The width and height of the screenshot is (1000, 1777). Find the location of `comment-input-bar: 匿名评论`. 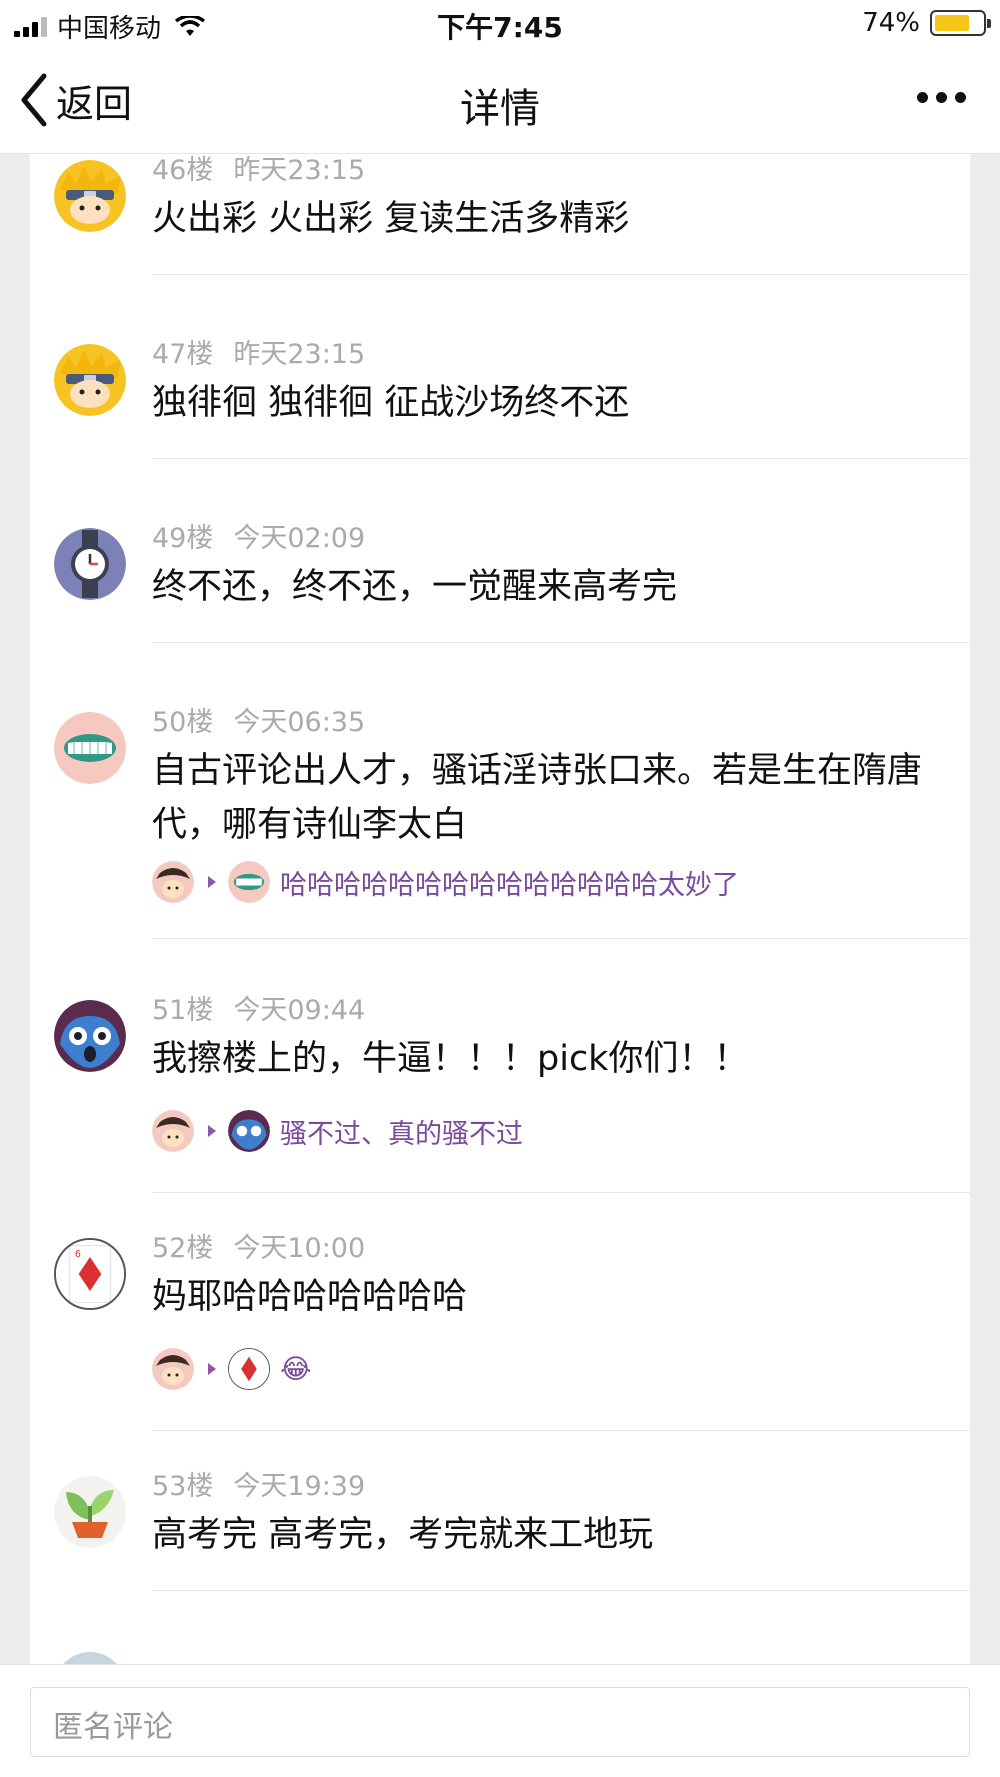

comment-input-bar: 匿名评论 is located at coordinates (500, 1720).